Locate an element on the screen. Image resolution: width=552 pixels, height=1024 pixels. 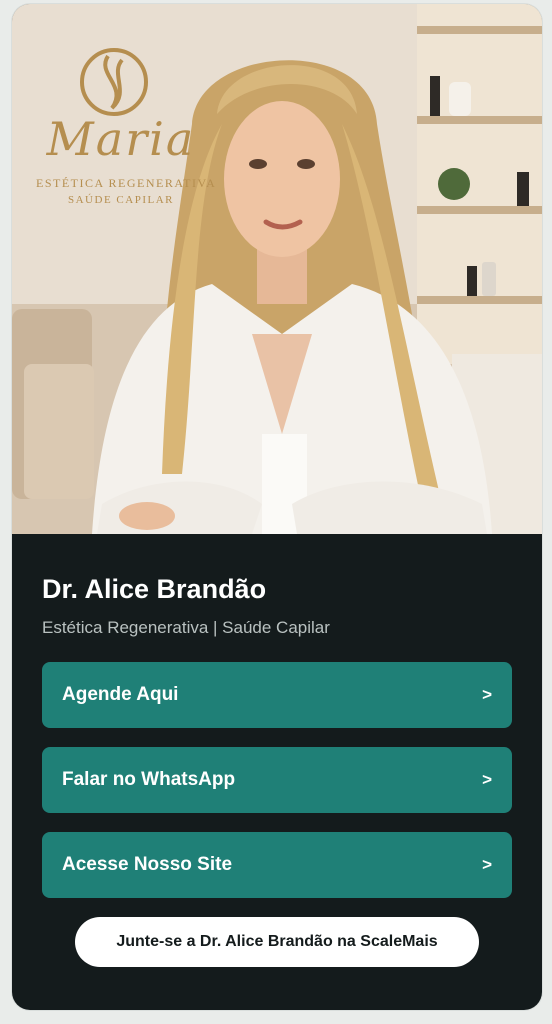
link-button-agende: Agende Aqui > is located at coordinates (277, 695).